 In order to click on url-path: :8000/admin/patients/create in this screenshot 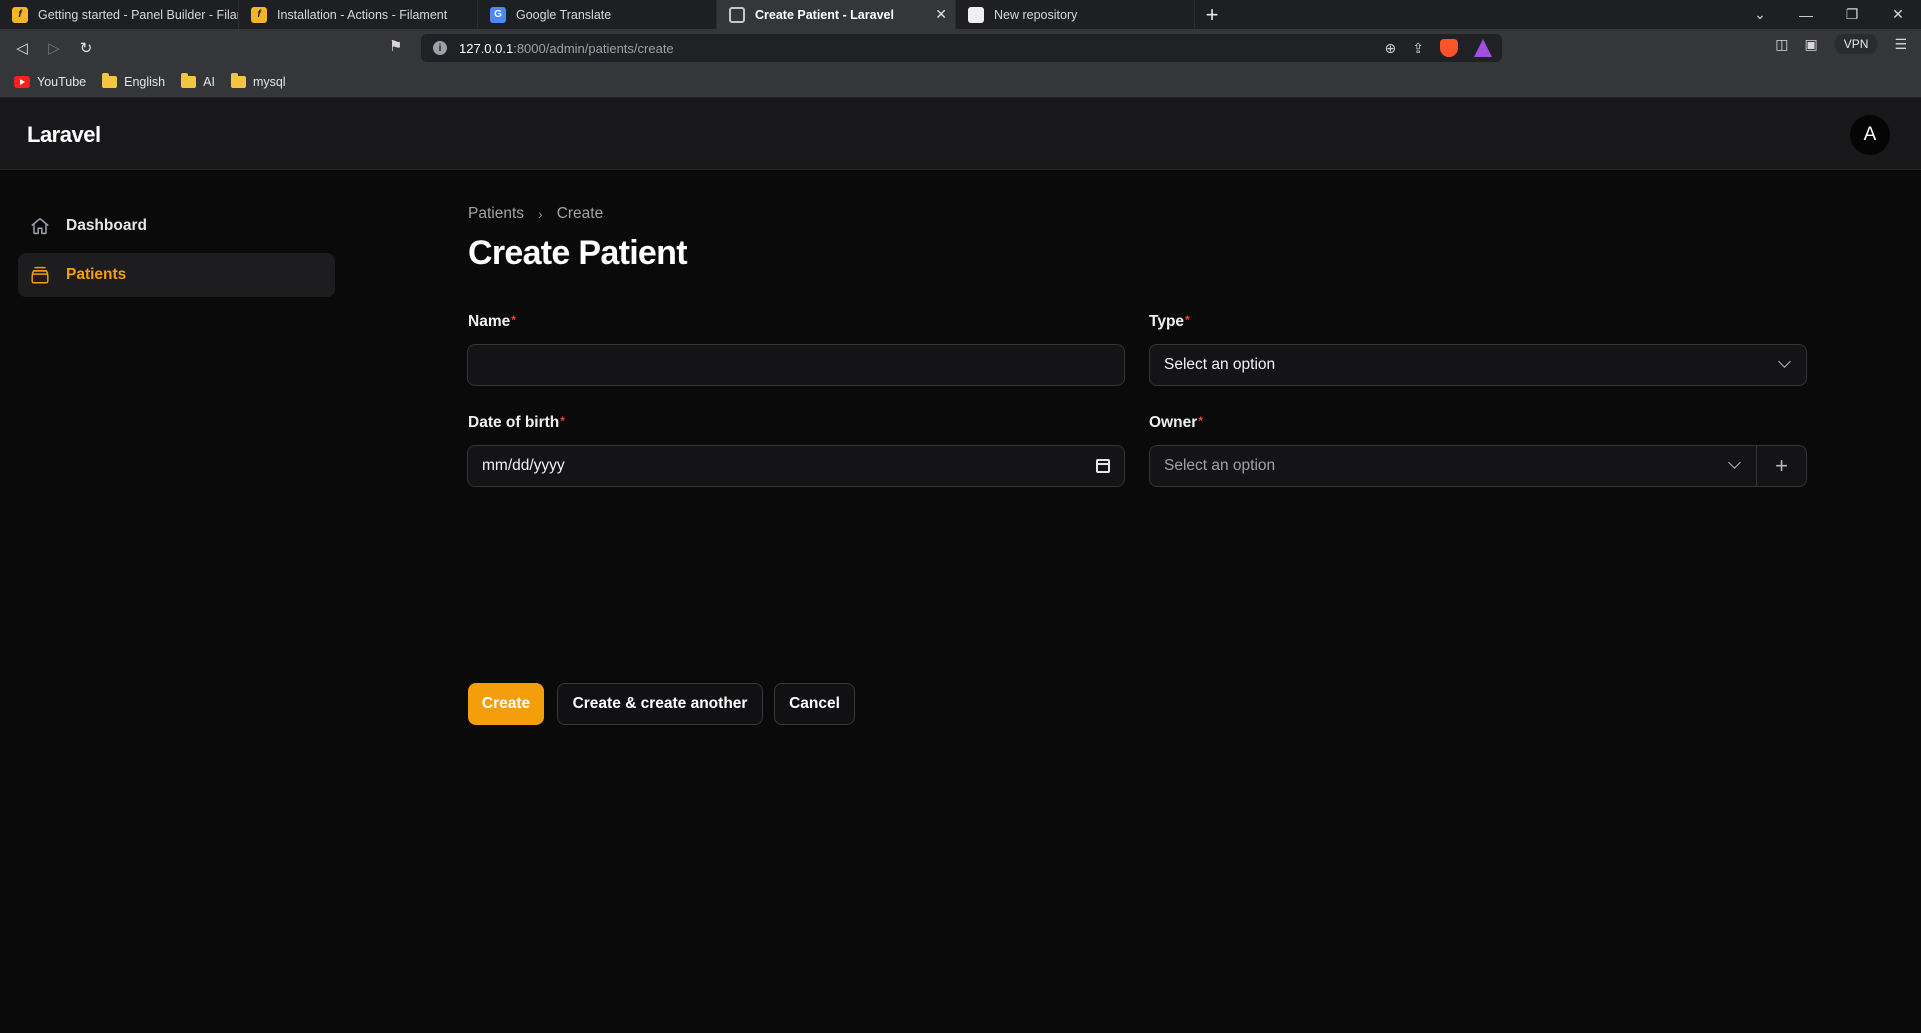, I will do `click(593, 48)`.